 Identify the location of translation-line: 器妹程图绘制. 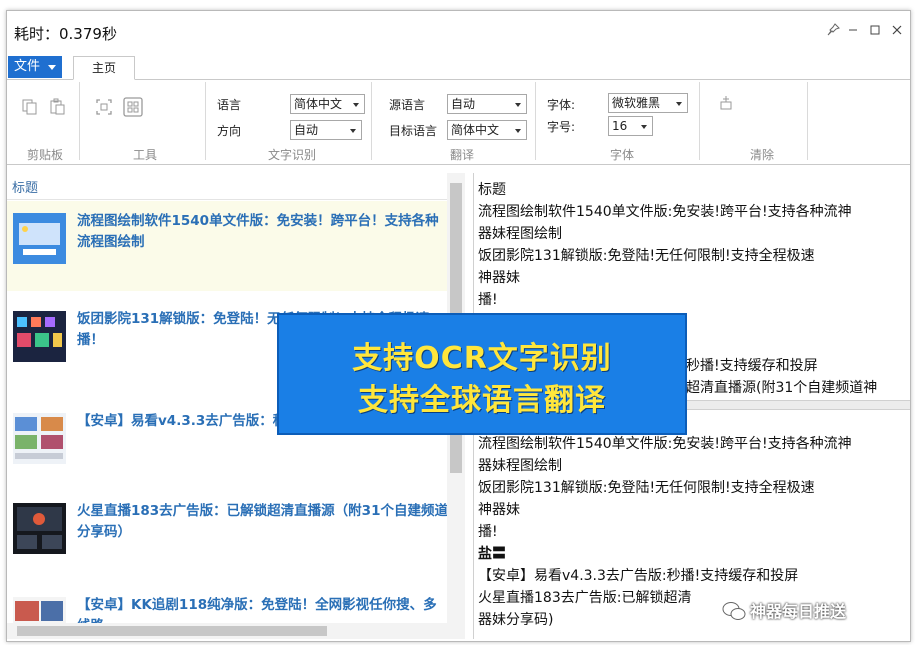
(520, 466).